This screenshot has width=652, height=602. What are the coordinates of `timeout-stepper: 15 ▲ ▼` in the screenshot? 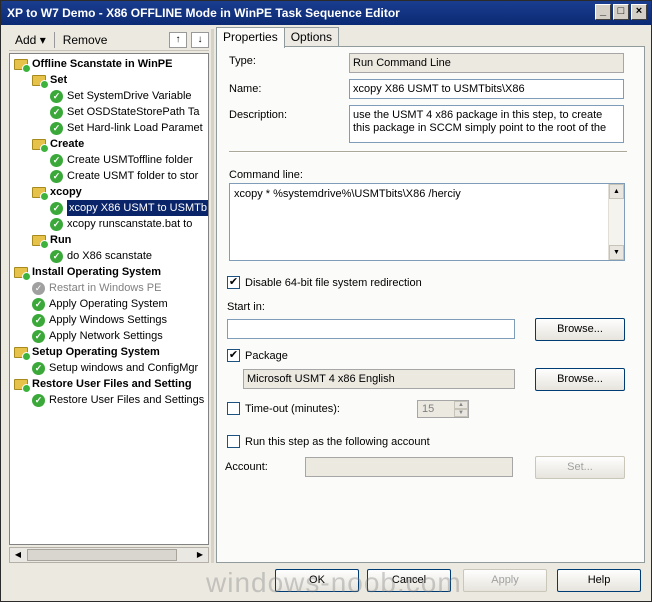 It's located at (443, 409).